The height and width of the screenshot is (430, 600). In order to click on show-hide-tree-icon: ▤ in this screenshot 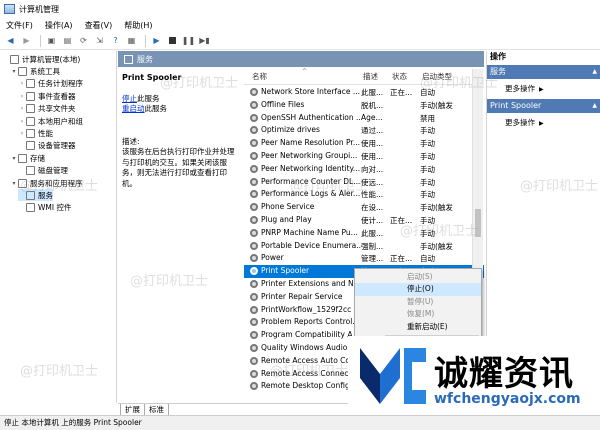, I will do `click(67, 40)`.